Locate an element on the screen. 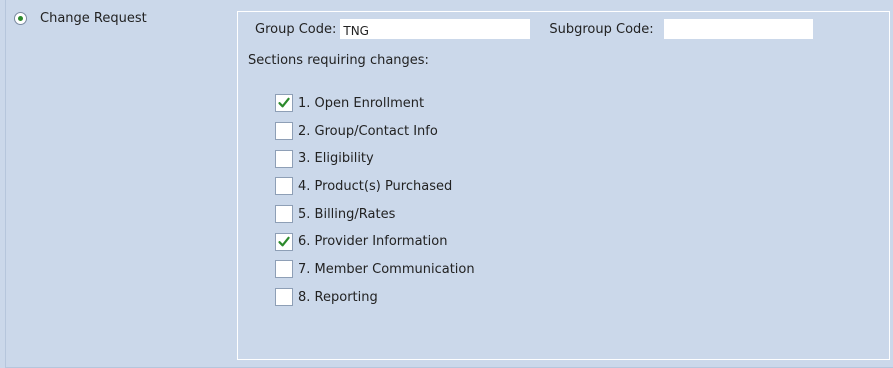 Image resolution: width=893 pixels, height=368 pixels. change-request-radio is located at coordinates (20, 18).